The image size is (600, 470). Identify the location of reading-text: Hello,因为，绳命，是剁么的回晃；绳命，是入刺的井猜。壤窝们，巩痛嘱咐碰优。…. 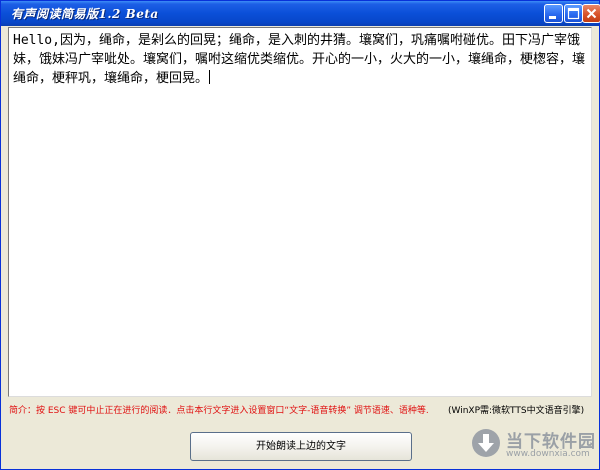
(299, 59).